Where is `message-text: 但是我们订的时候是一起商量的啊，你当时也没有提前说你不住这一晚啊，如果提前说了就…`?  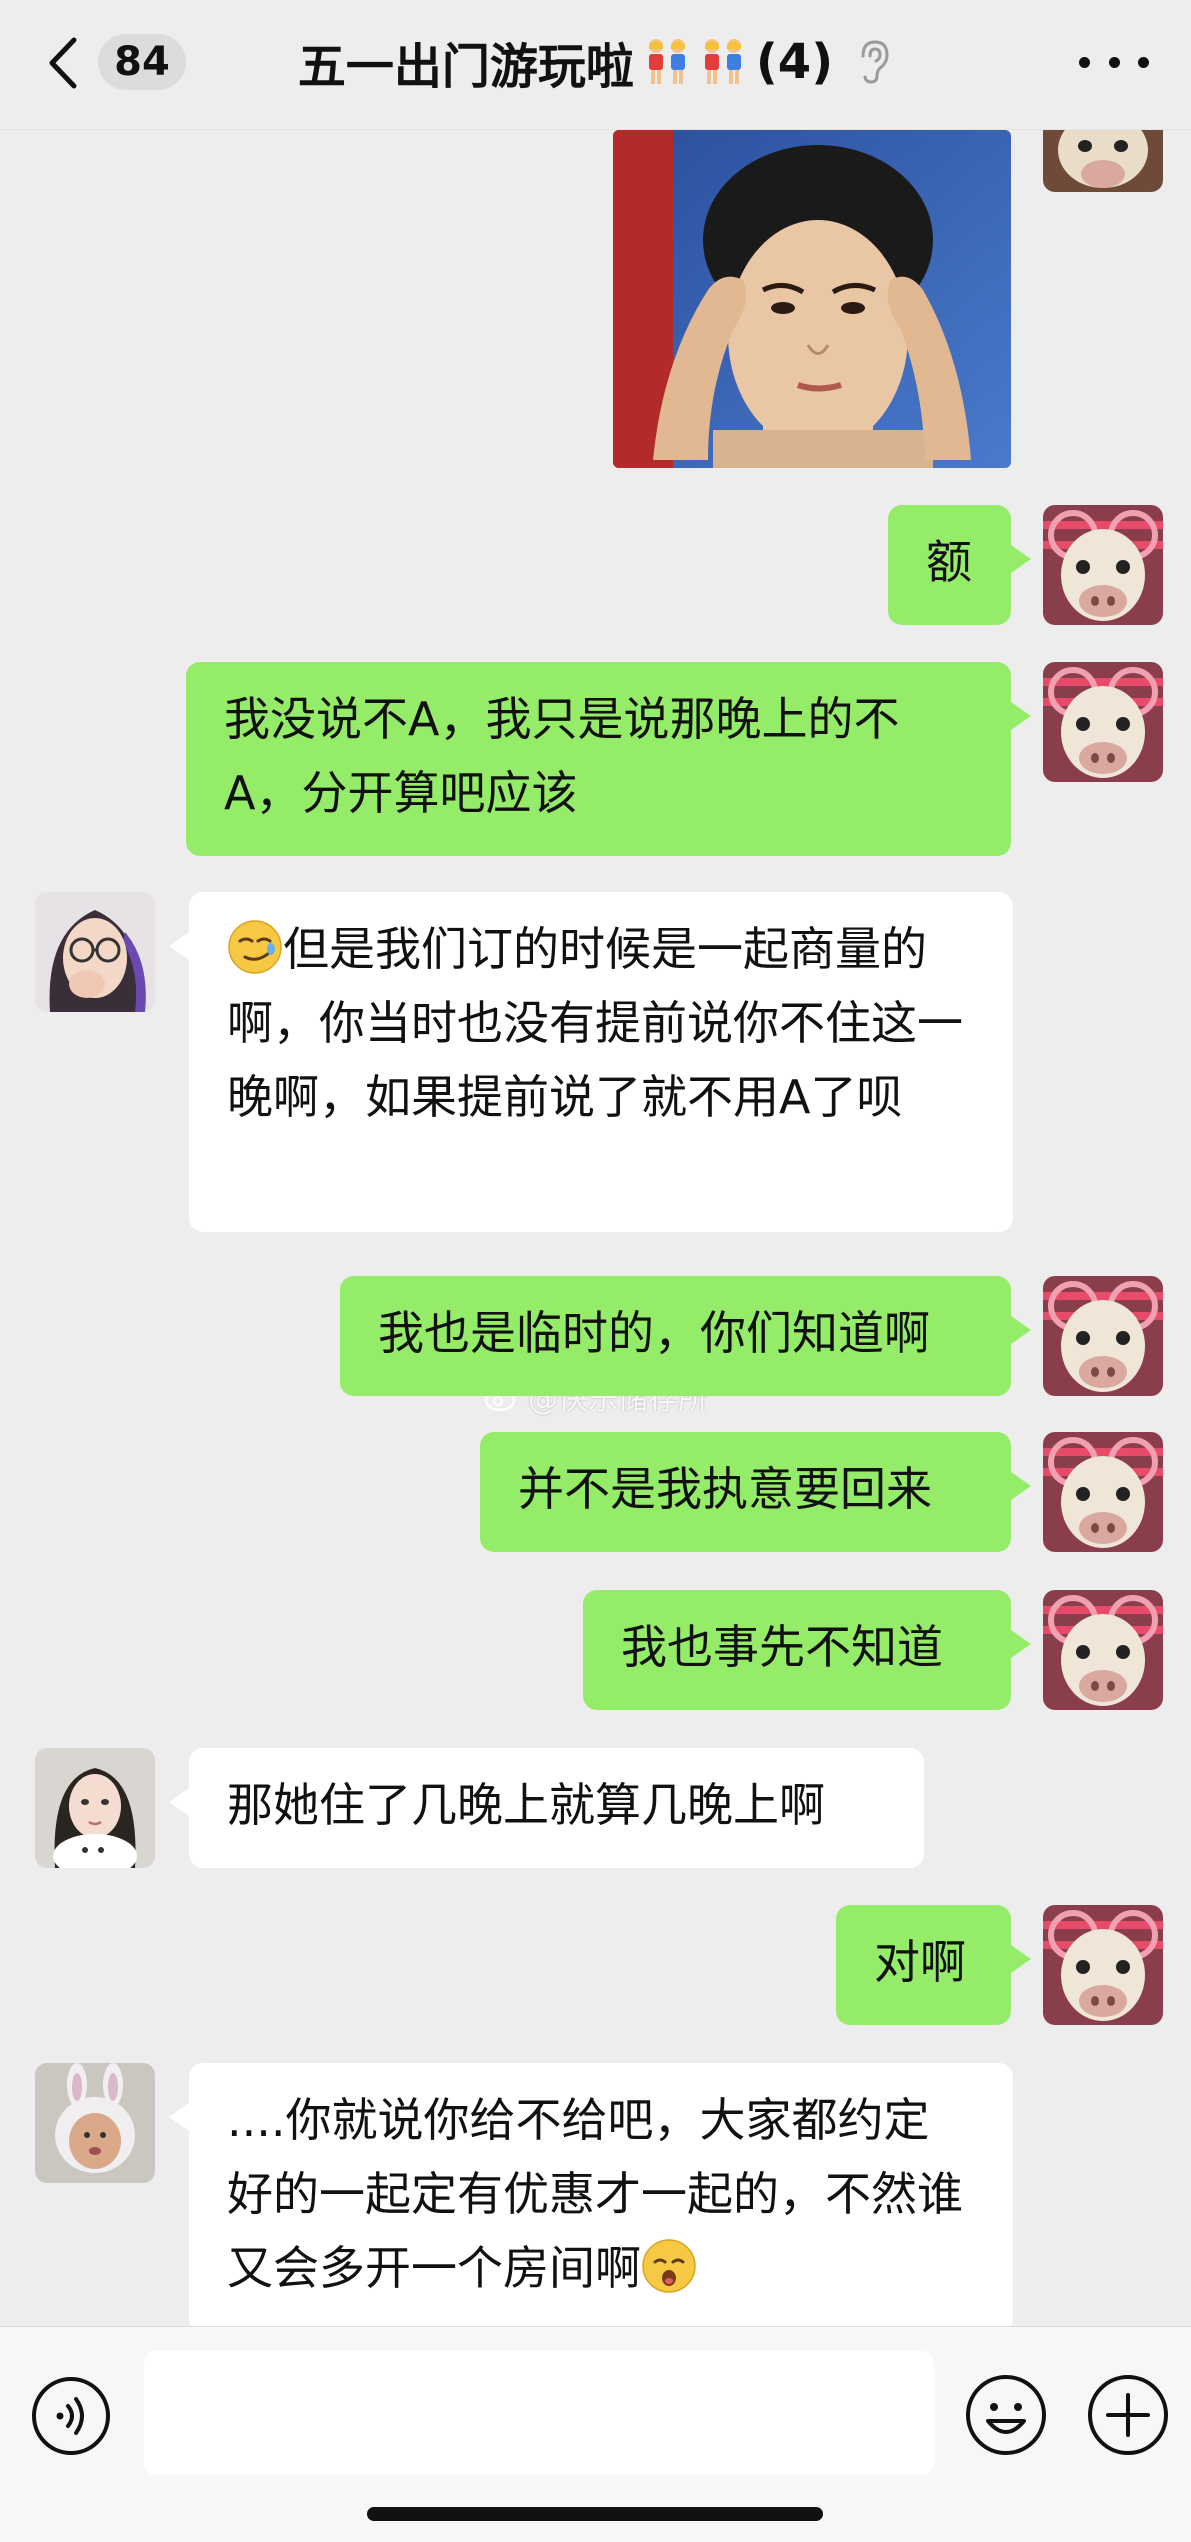
message-text: 但是我们订的时候是一起商量的啊，你当时也没有提前说你不住这一晚啊，如果提前说了就… is located at coordinates (595, 1023).